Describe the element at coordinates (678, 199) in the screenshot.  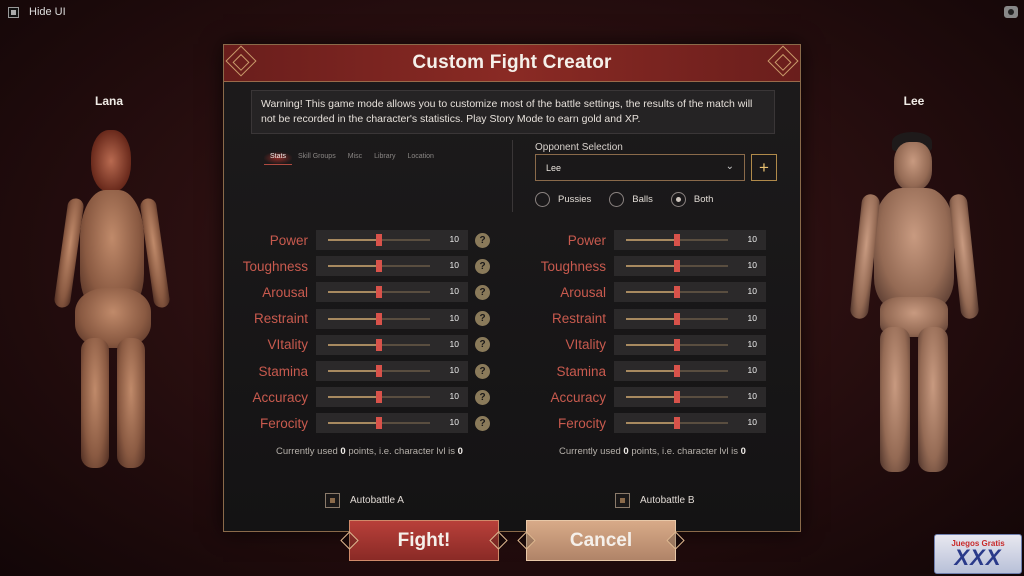
I see `radio-circle-selected` at that location.